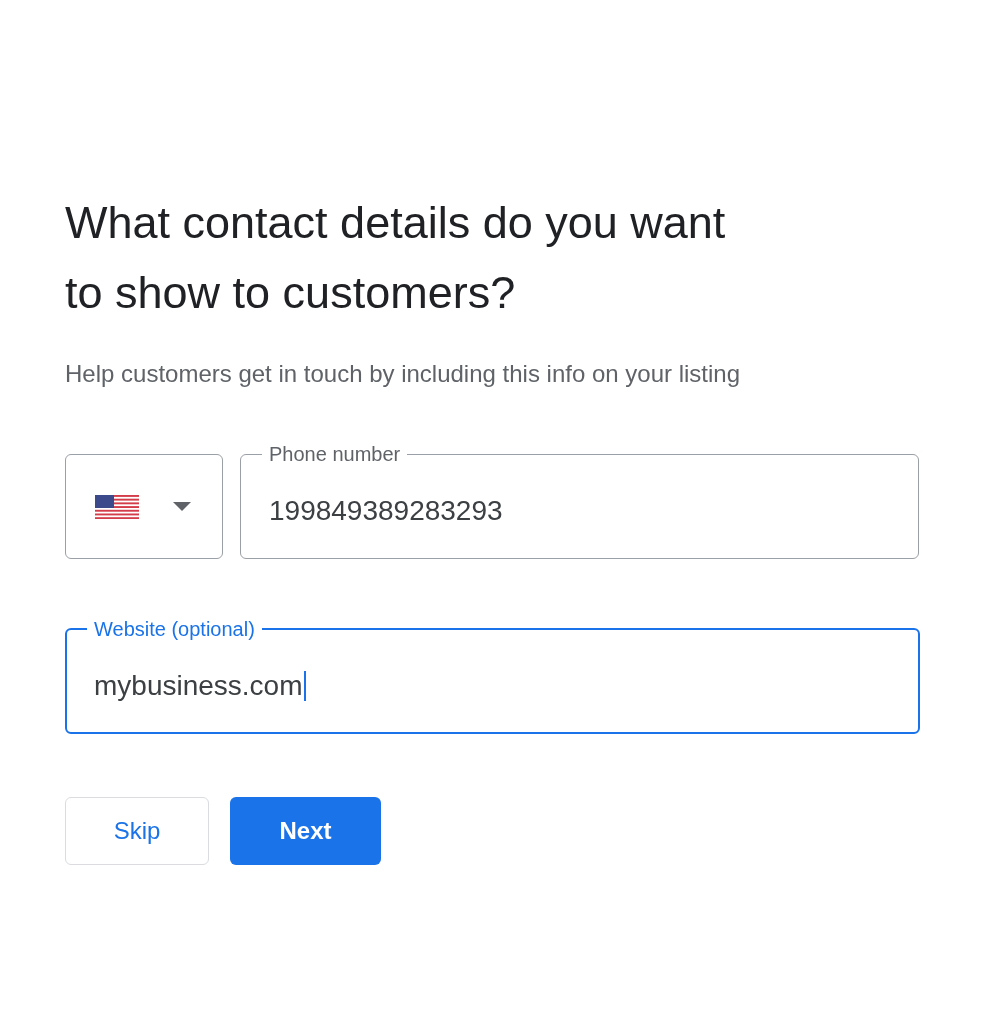 The image size is (989, 1024). Describe the element at coordinates (335, 454) in the screenshot. I see `field-label: Phone number` at that location.